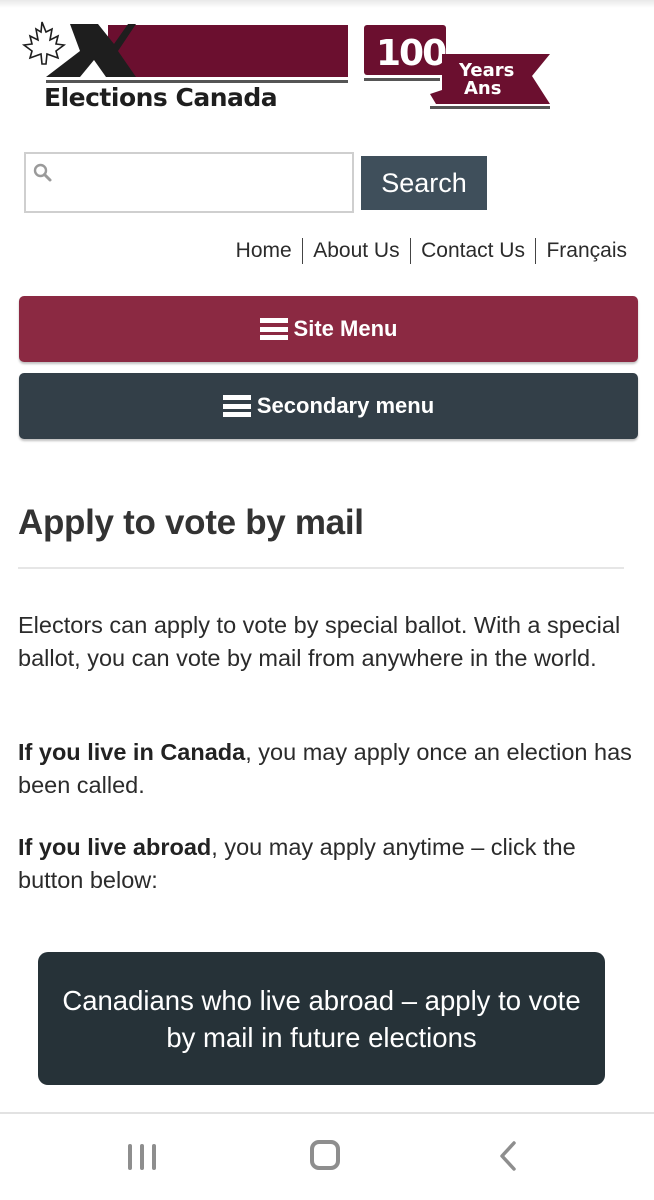 This screenshot has height=1200, width=654. I want to click on contact-us-link: Contact Us, so click(473, 251).